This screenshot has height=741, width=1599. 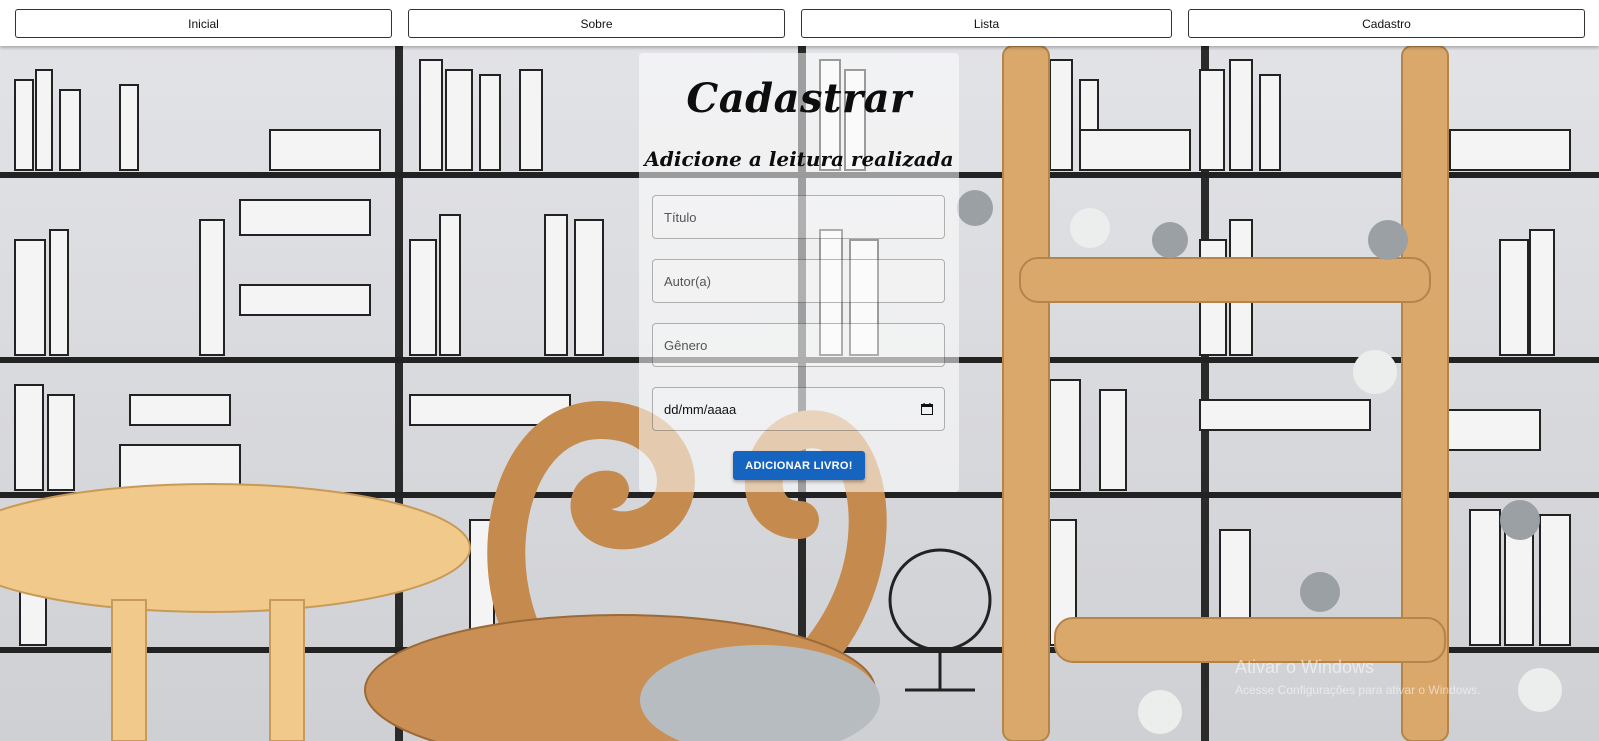 What do you see at coordinates (700, 409) in the screenshot?
I see `date-input-value: dd/mm/aaaa` at bounding box center [700, 409].